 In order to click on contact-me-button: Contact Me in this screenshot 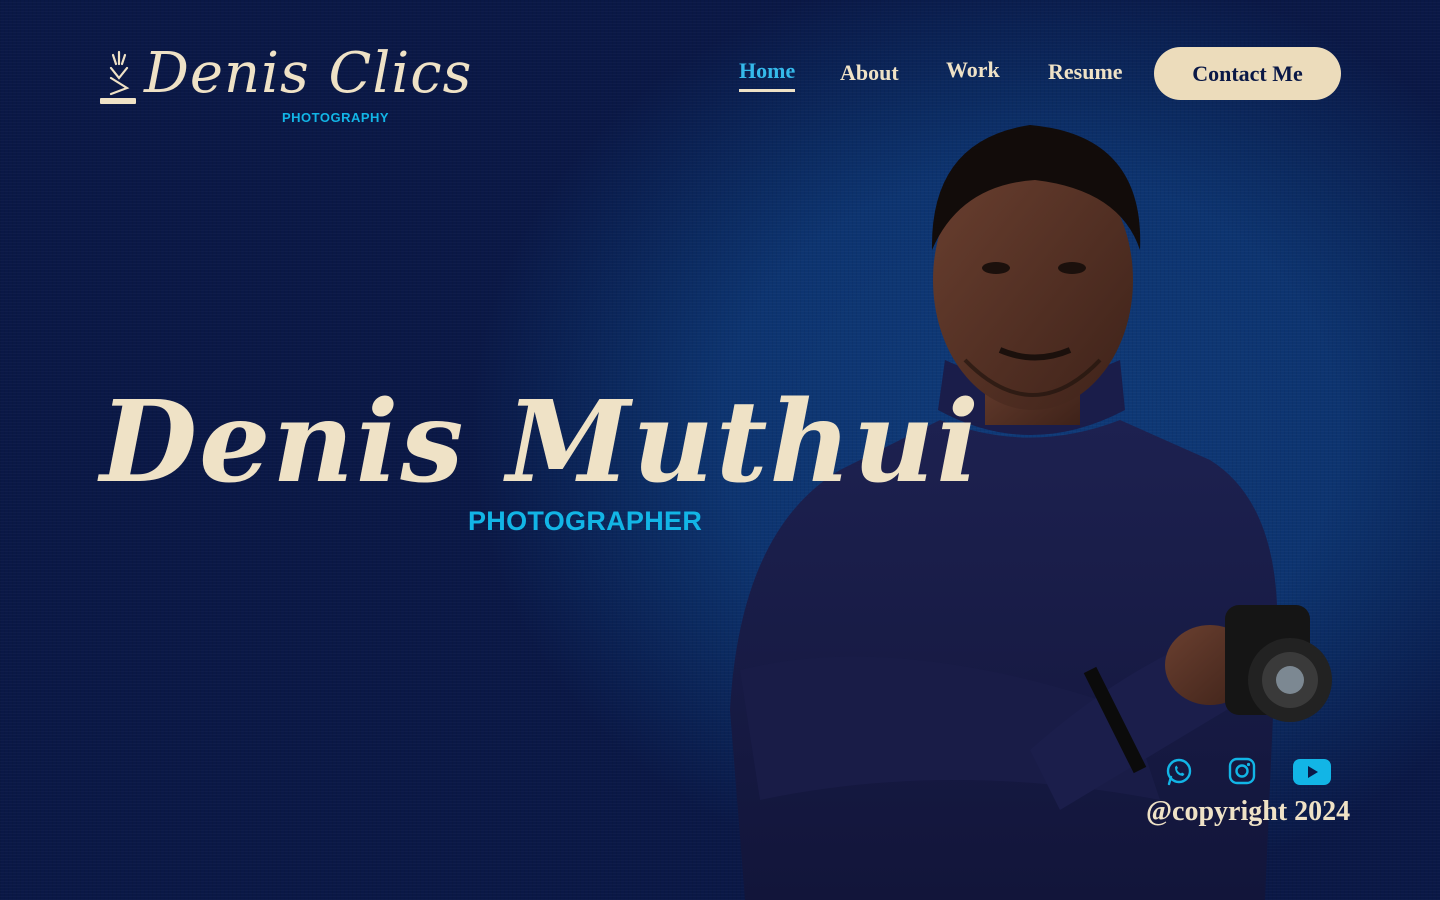, I will do `click(1247, 73)`.